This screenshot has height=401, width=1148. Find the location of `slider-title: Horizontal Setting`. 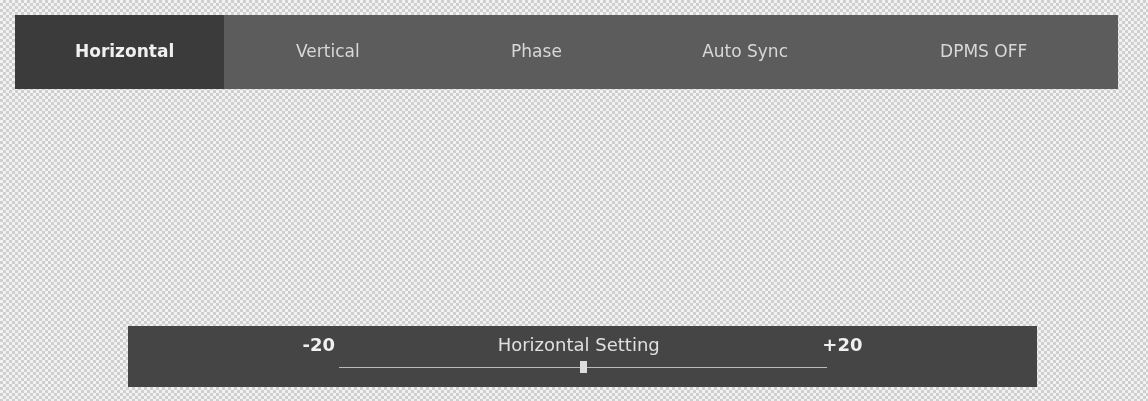

slider-title: Horizontal Setting is located at coordinates (578, 344).